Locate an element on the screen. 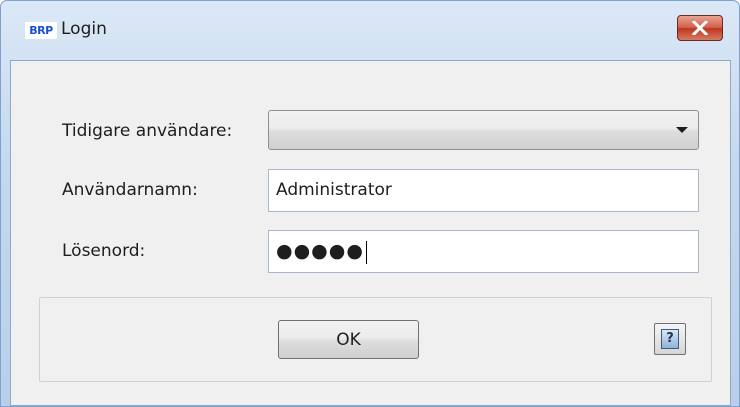 The image size is (740, 407). previous-user-dropdown is located at coordinates (483, 130).